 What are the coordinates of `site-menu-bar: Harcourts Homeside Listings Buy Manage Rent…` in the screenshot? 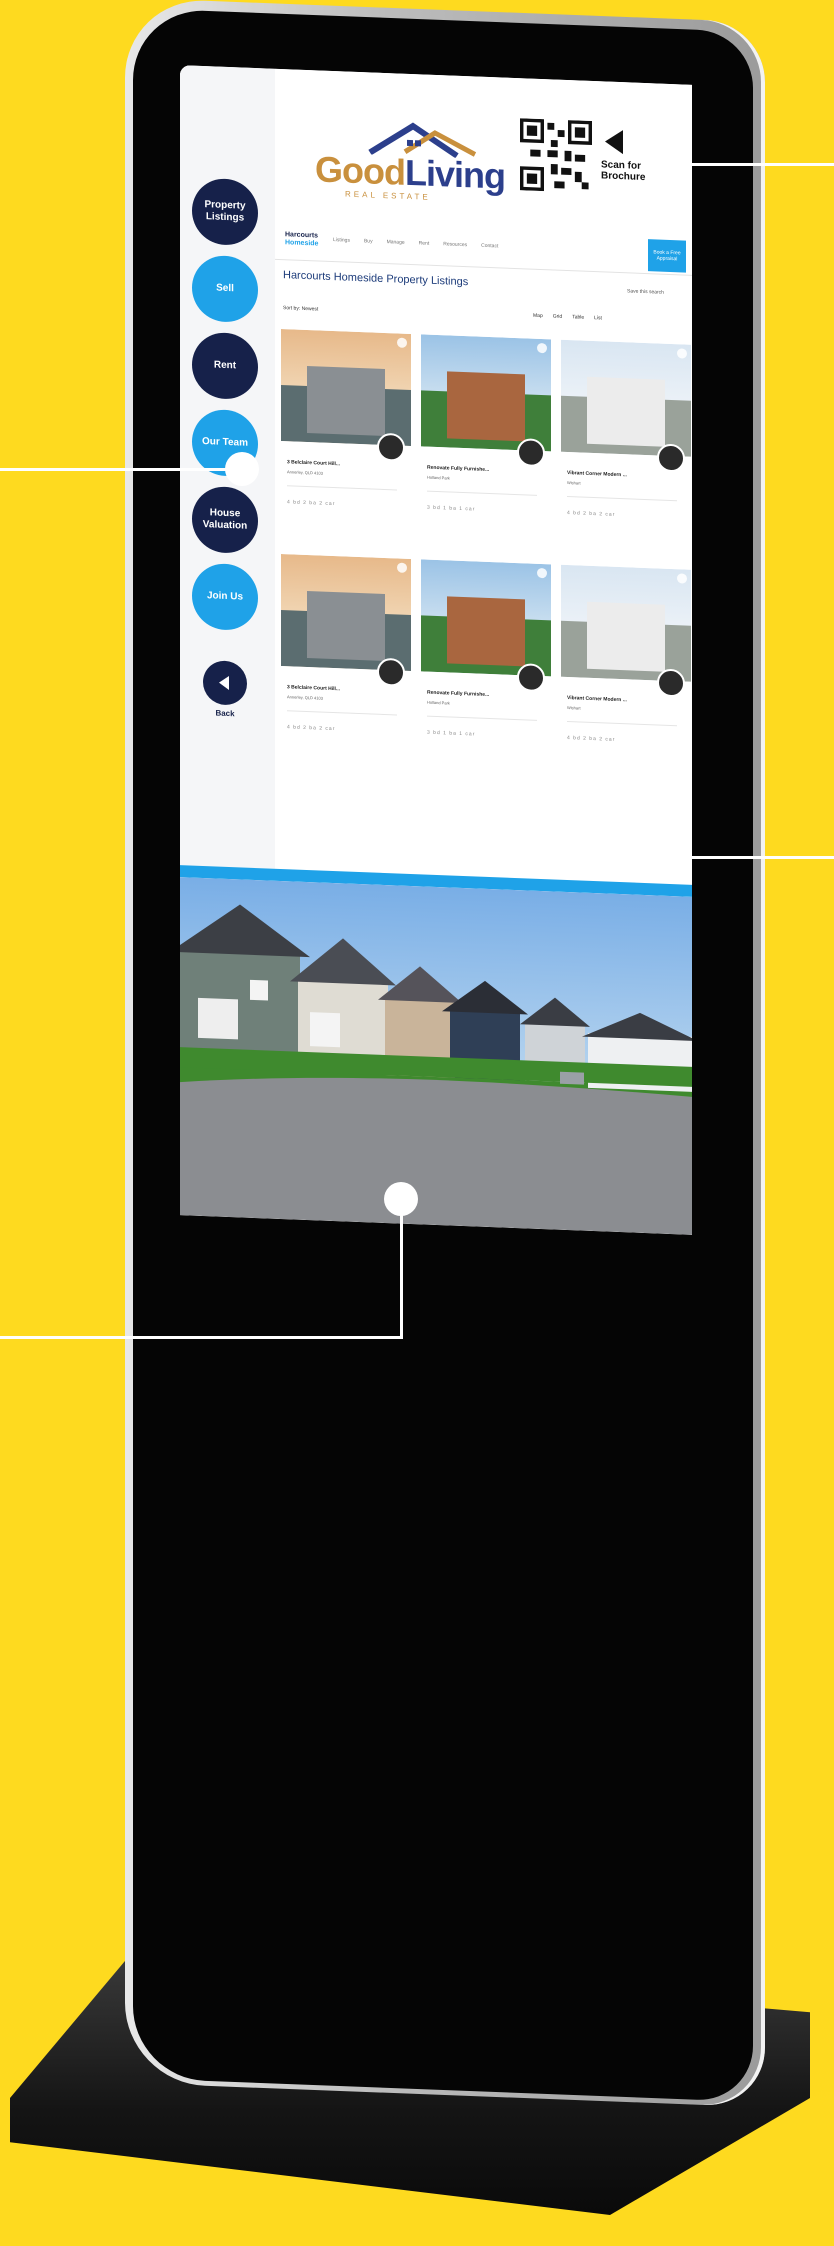 It's located at (483, 247).